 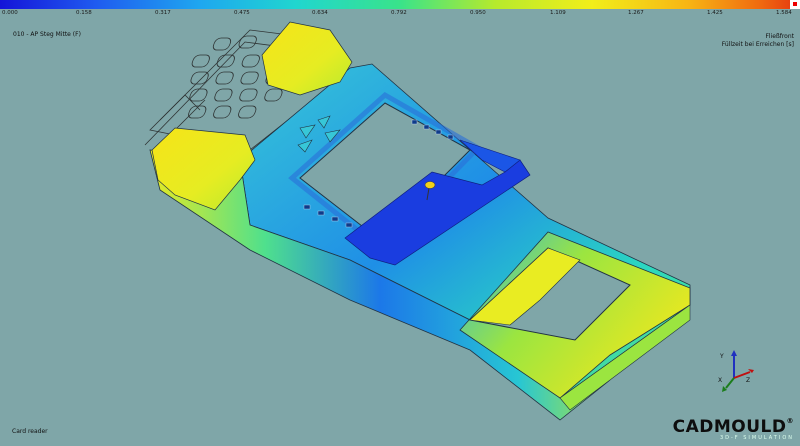 I want to click on y-axis-arrowhead, so click(x=734, y=353).